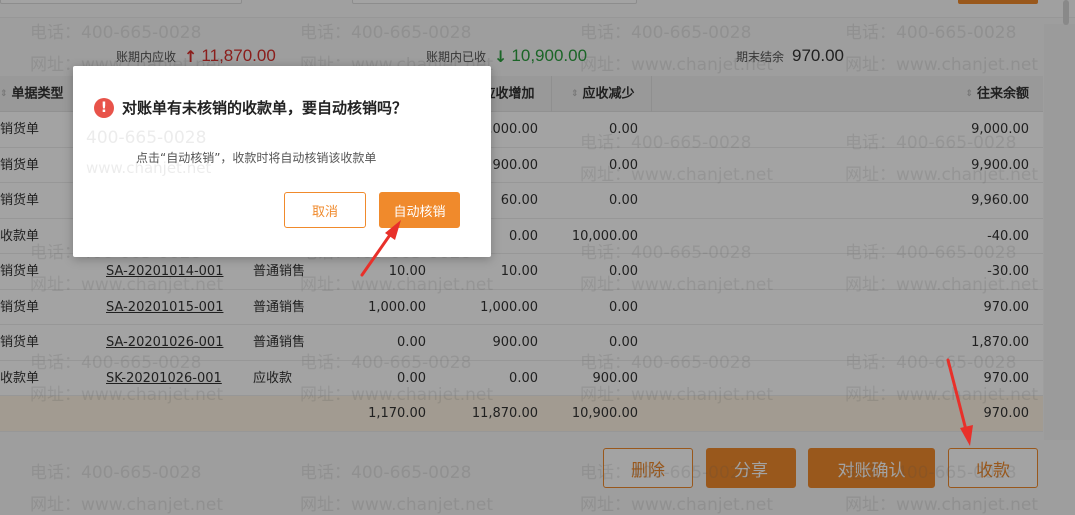 This screenshot has height=515, width=1075. What do you see at coordinates (146, 138) in the screenshot?
I see `watermark-text: 400-665-0028` at bounding box center [146, 138].